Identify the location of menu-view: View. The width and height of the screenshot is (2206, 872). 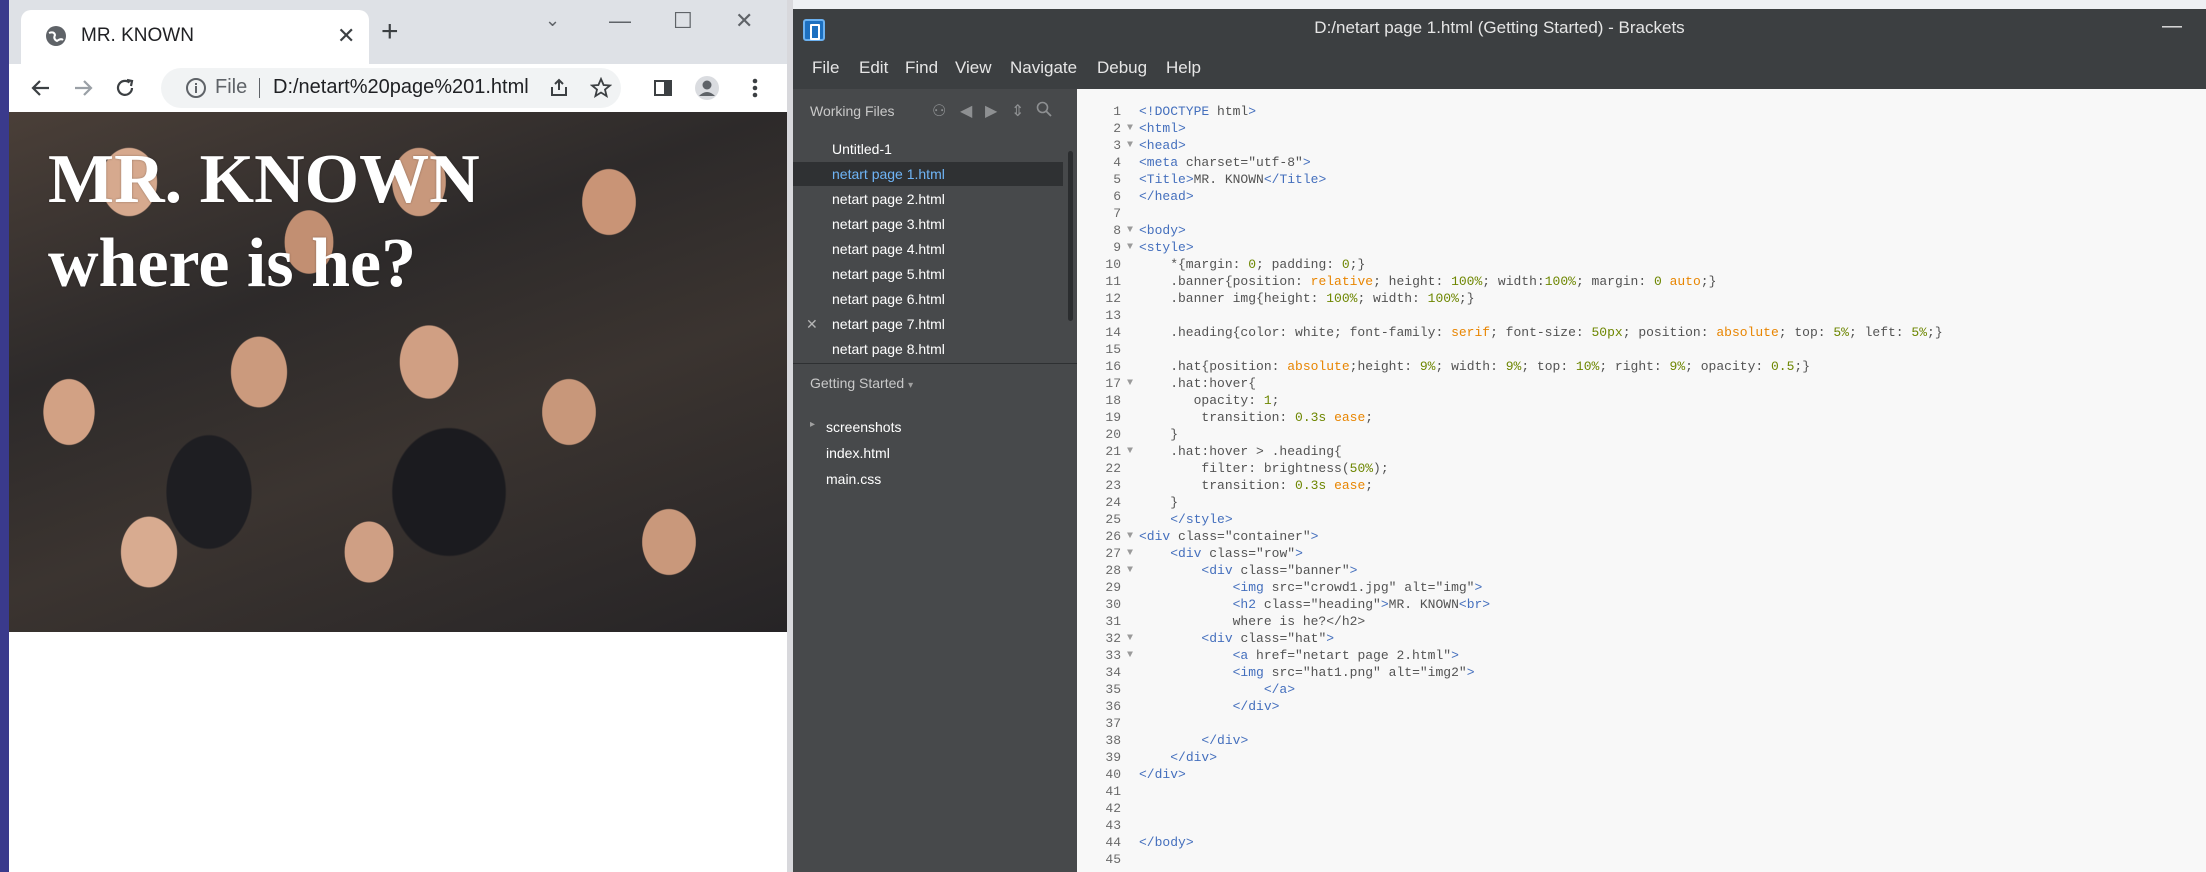
(973, 68).